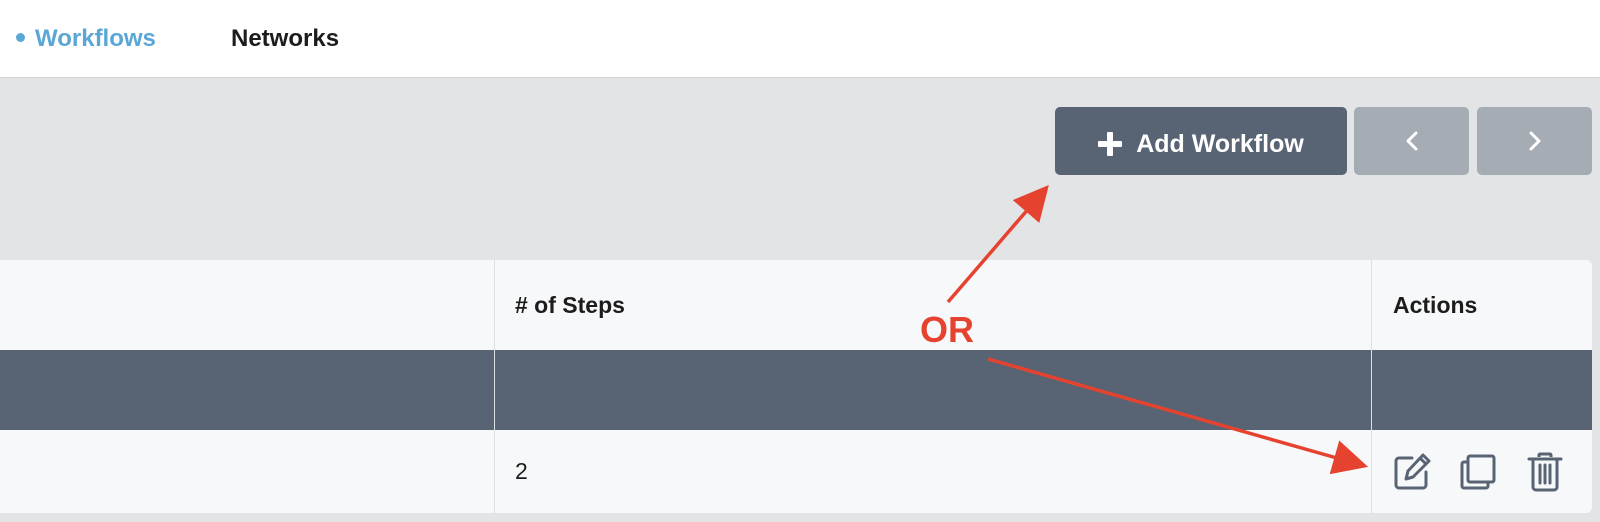 This screenshot has width=1600, height=522. I want to click on steps-cell: 2, so click(521, 471).